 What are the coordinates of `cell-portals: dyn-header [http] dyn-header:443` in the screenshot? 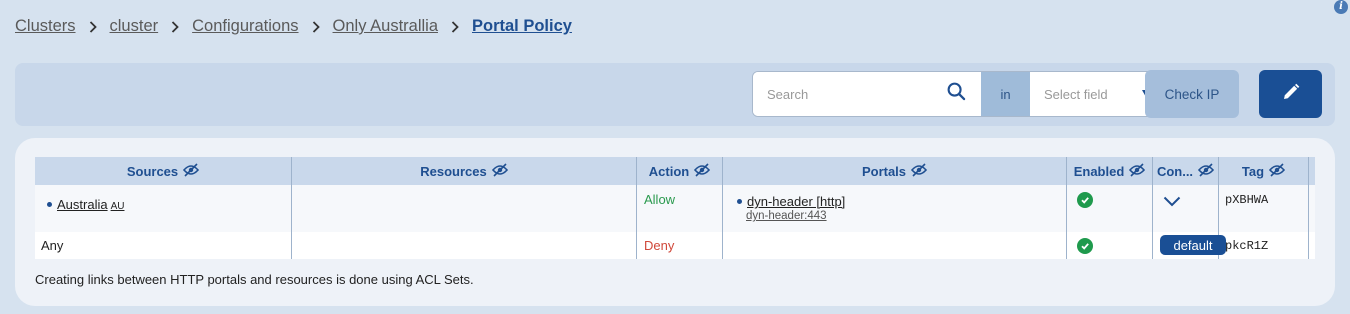 It's located at (895, 208).